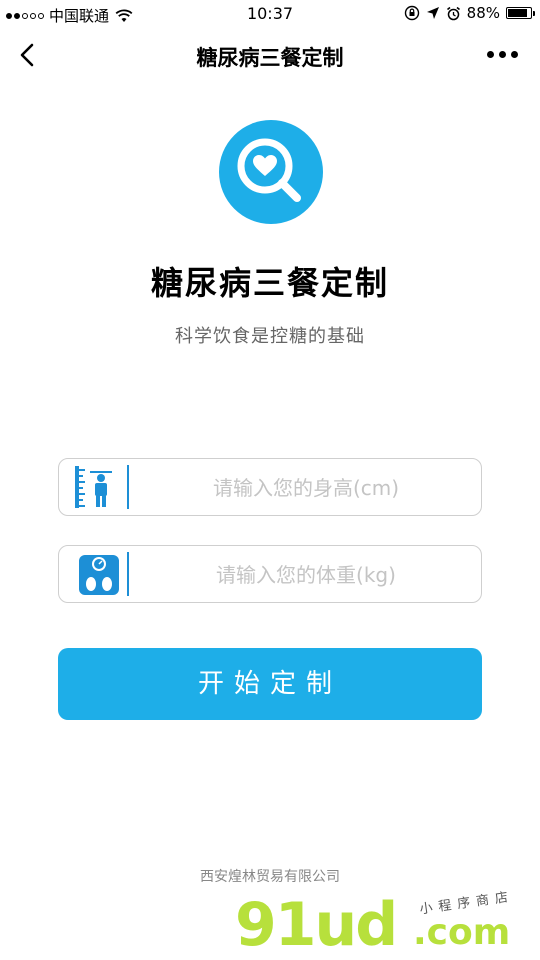 This screenshot has width=540, height=960. Describe the element at coordinates (270, 14) in the screenshot. I see `status-bar: 中国联通 10:37 88%` at that location.